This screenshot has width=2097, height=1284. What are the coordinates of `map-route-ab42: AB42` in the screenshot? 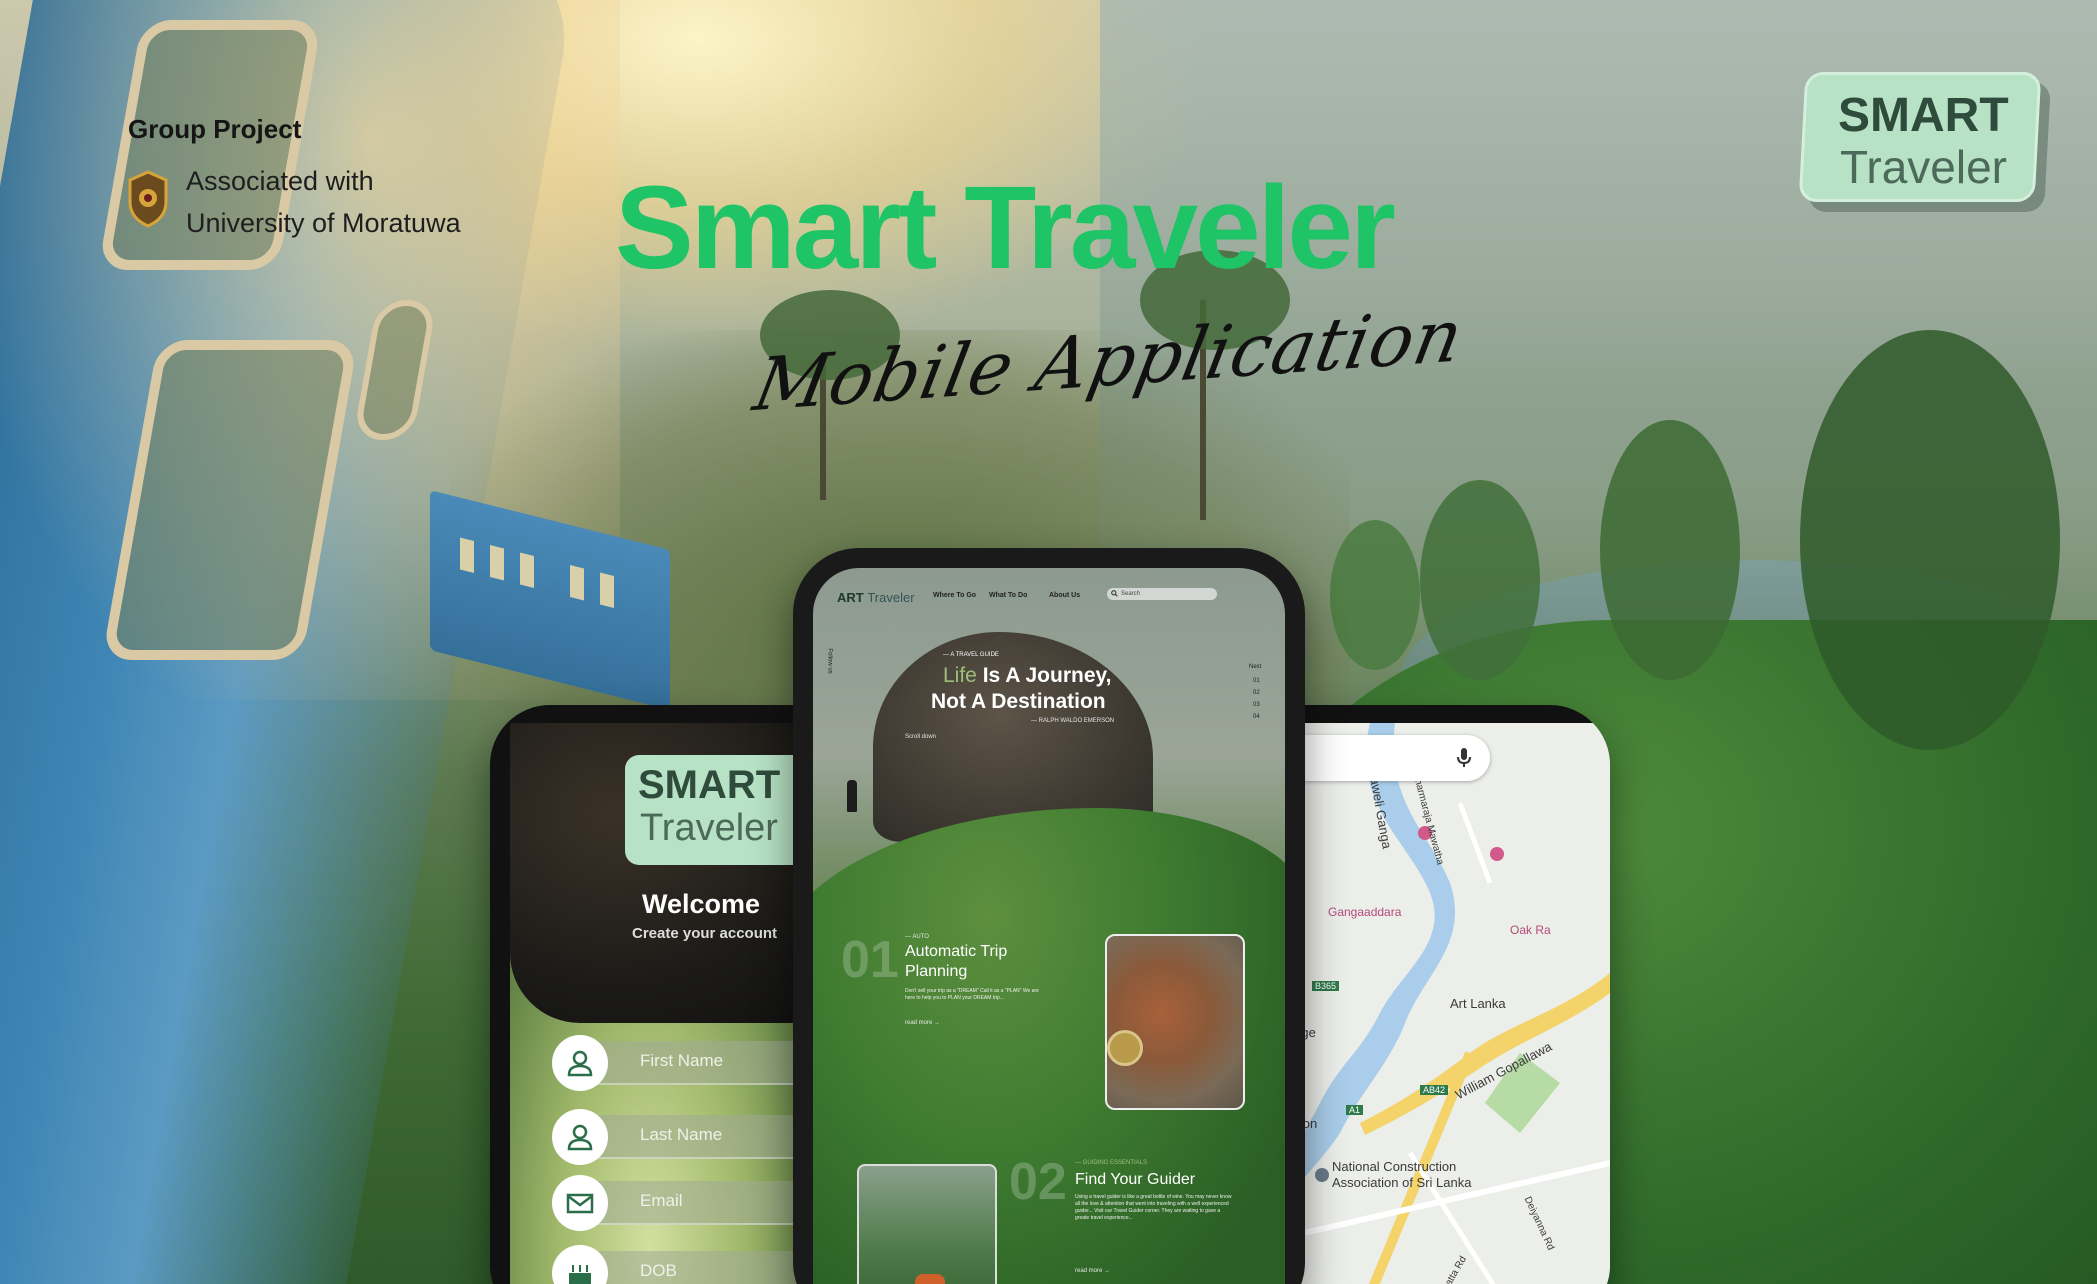 It's located at (1434, 1090).